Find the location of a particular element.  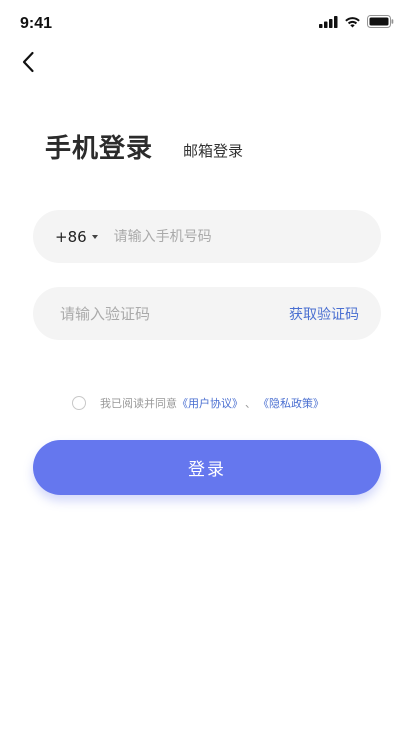

wifi-icon is located at coordinates (352, 22).